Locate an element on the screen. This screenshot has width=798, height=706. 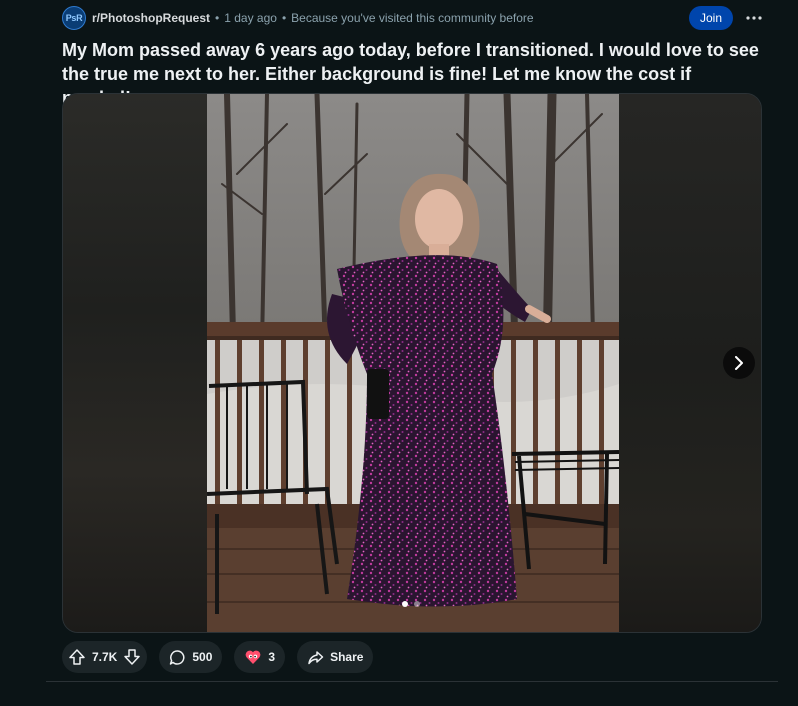
gallery-pager is located at coordinates (411, 604).